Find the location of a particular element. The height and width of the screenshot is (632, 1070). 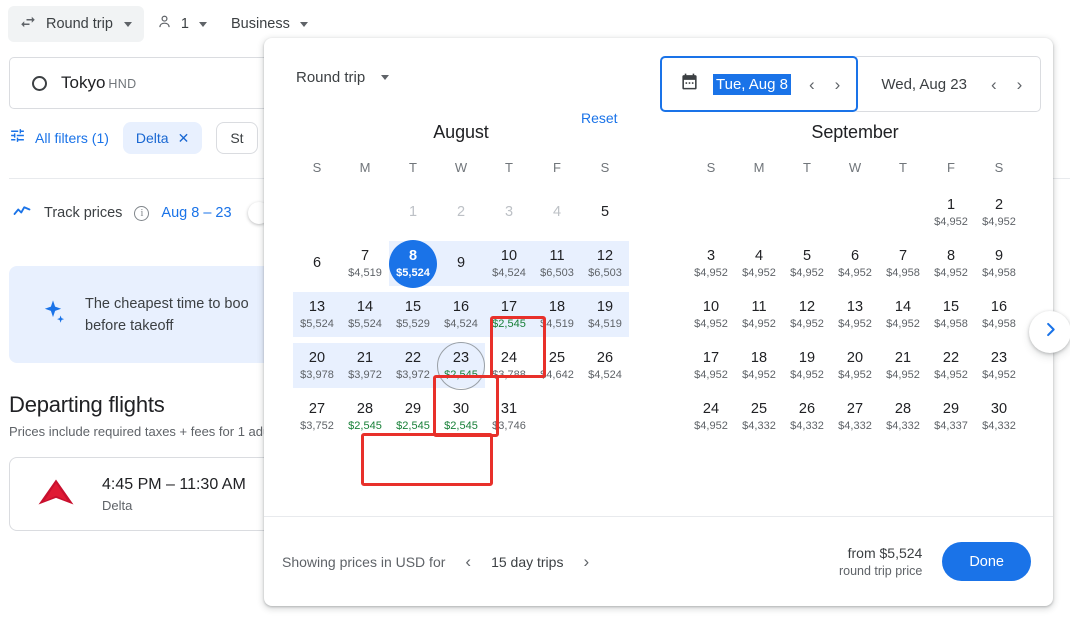

calendar-day-cell: 13 $5,524 is located at coordinates (317, 314).